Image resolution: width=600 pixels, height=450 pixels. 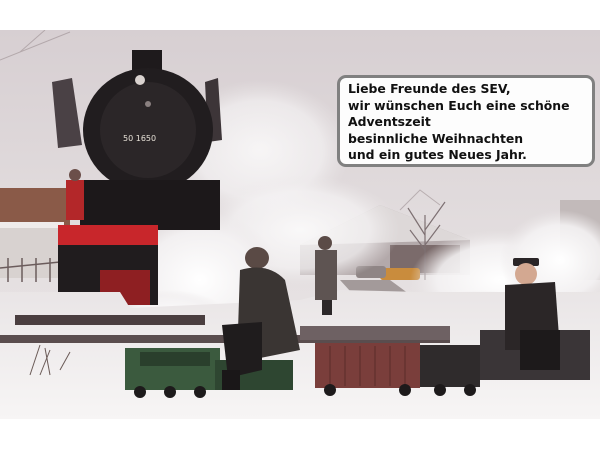 I want to click on greeting-line: wir wünschen Euch eine schöne, so click(x=459, y=105).